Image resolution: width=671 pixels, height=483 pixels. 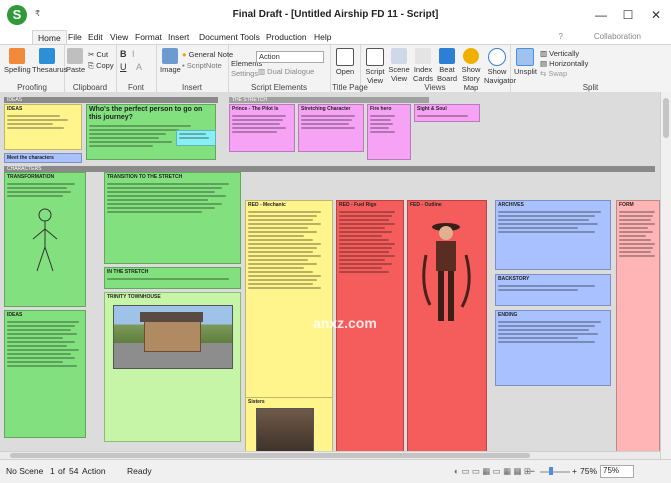 I want to click on split-vertically-button: ▥ Vertically, so click(x=559, y=53).